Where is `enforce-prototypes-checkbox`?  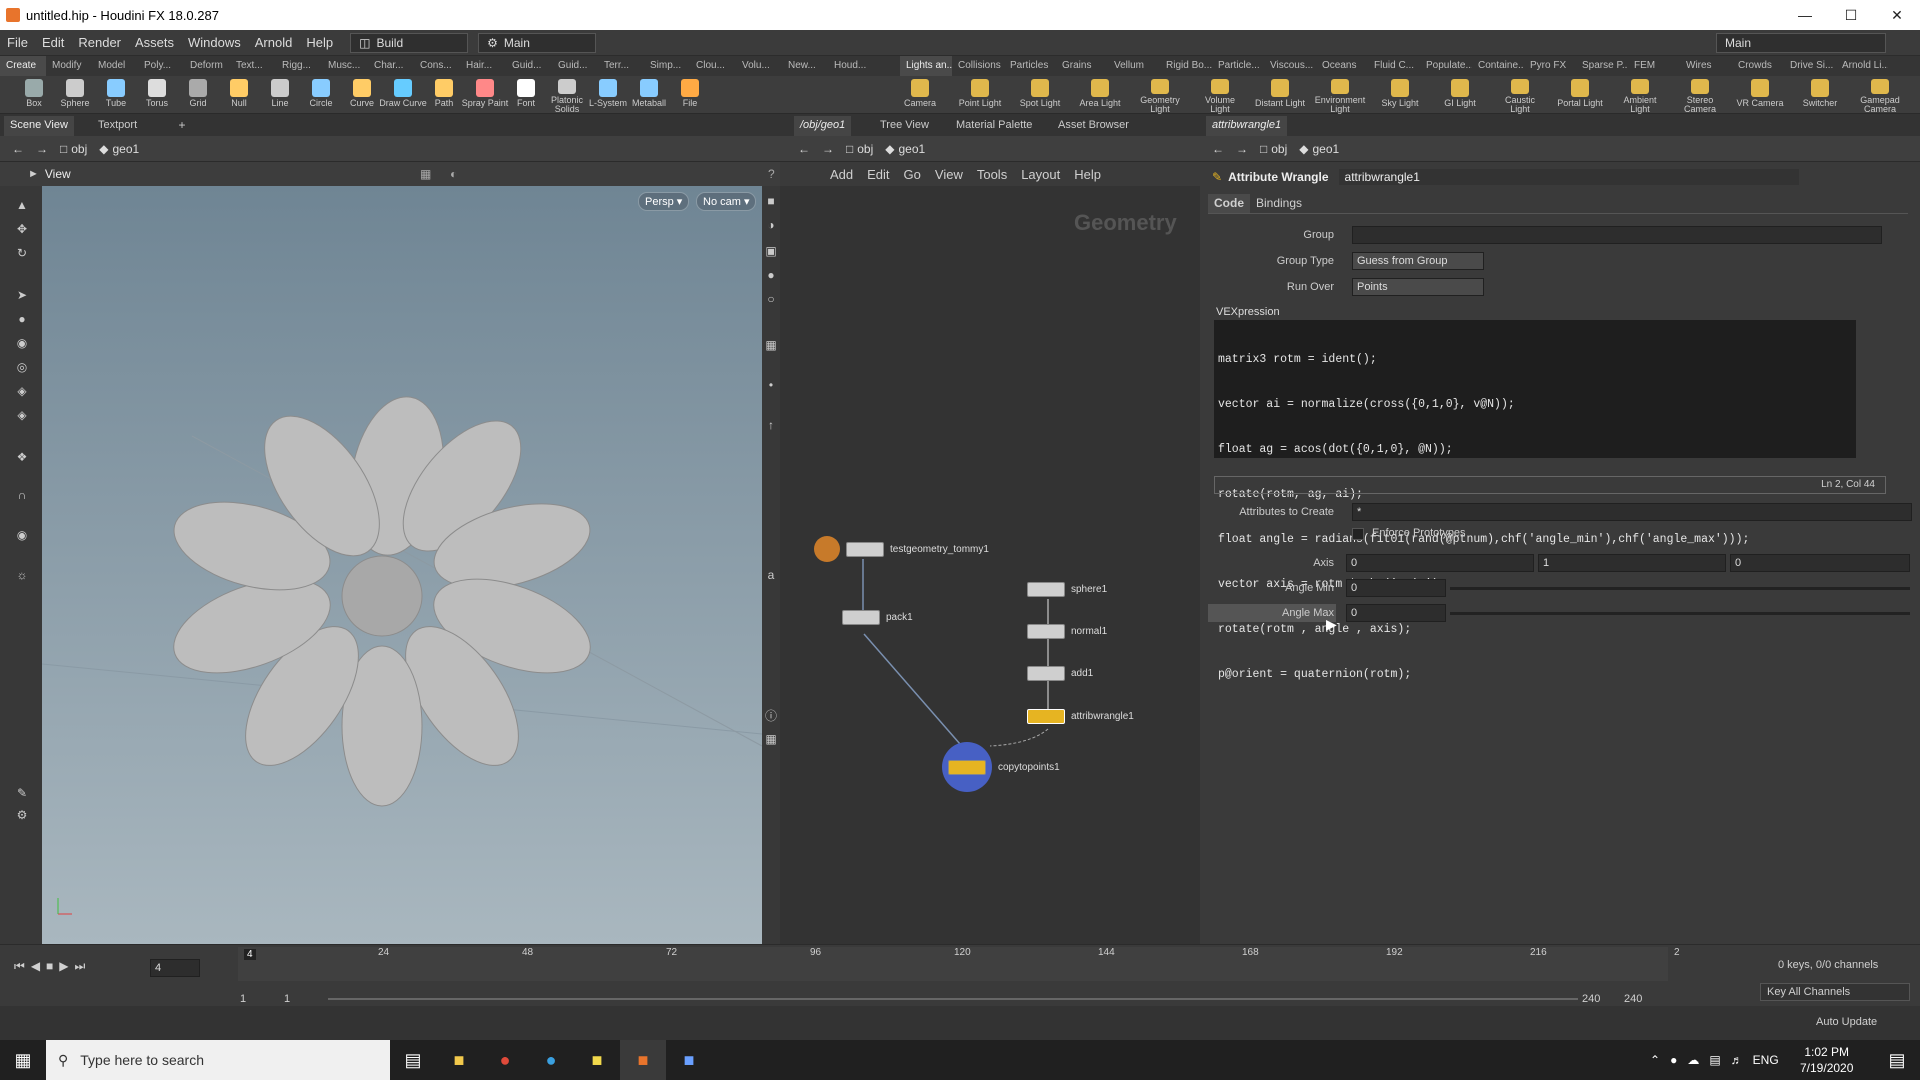 enforce-prototypes-checkbox is located at coordinates (1358, 534).